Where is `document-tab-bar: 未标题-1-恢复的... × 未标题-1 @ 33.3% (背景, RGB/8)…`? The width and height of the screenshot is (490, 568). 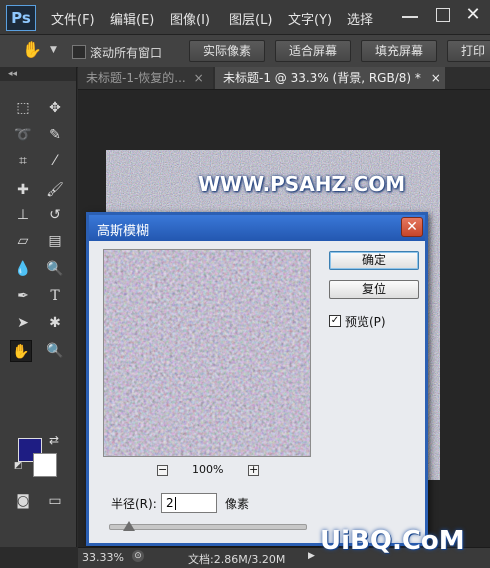
document-tab-bar: 未标题-1-恢复的... × 未标题-1 @ 33.3% (背景, RGB/8)… is located at coordinates (284, 78).